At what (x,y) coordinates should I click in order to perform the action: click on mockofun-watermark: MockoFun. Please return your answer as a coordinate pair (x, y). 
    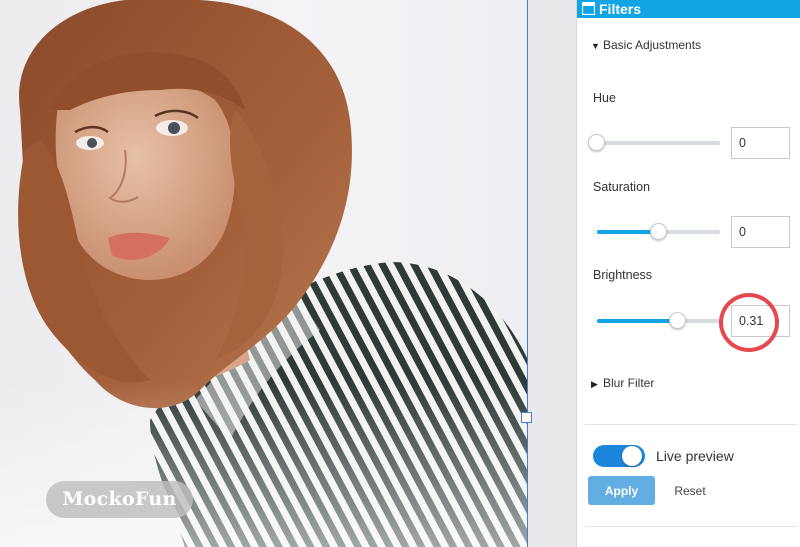
    Looking at the image, I should click on (119, 499).